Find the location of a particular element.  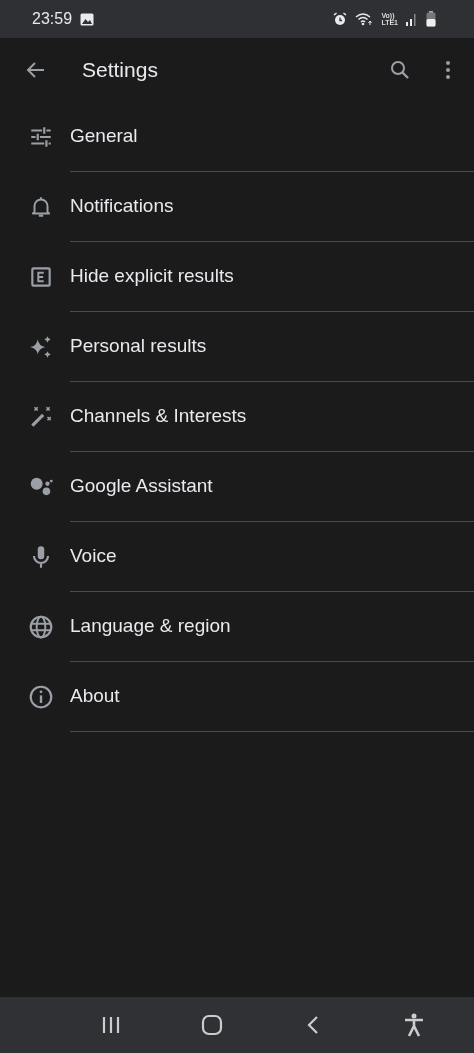

screen-title: Settings is located at coordinates (120, 70).